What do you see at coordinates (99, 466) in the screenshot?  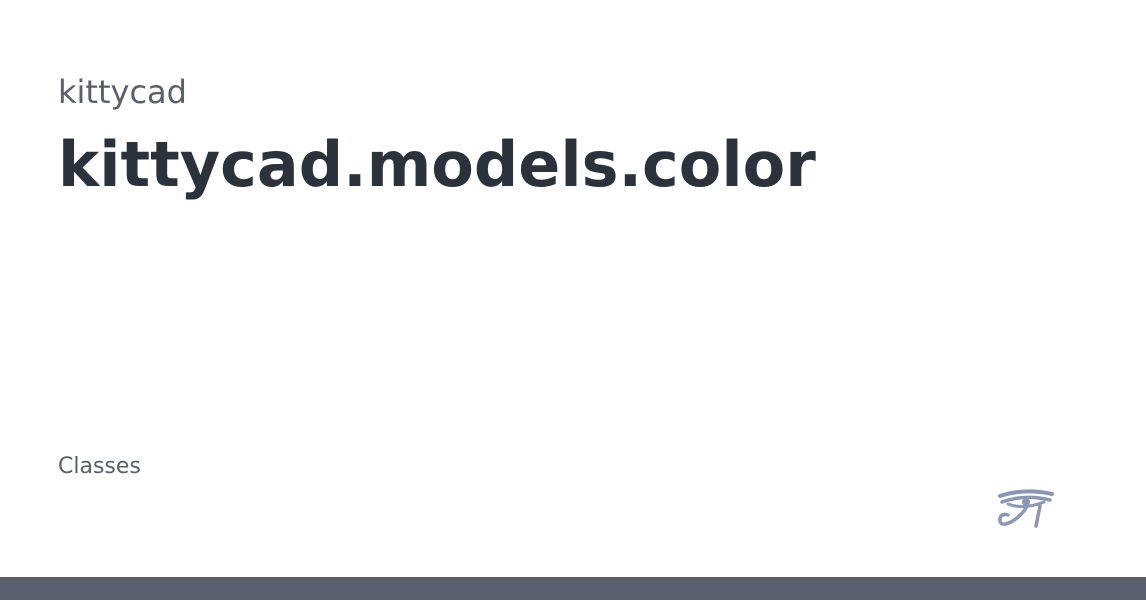 I see `section-label-classes: Classes` at bounding box center [99, 466].